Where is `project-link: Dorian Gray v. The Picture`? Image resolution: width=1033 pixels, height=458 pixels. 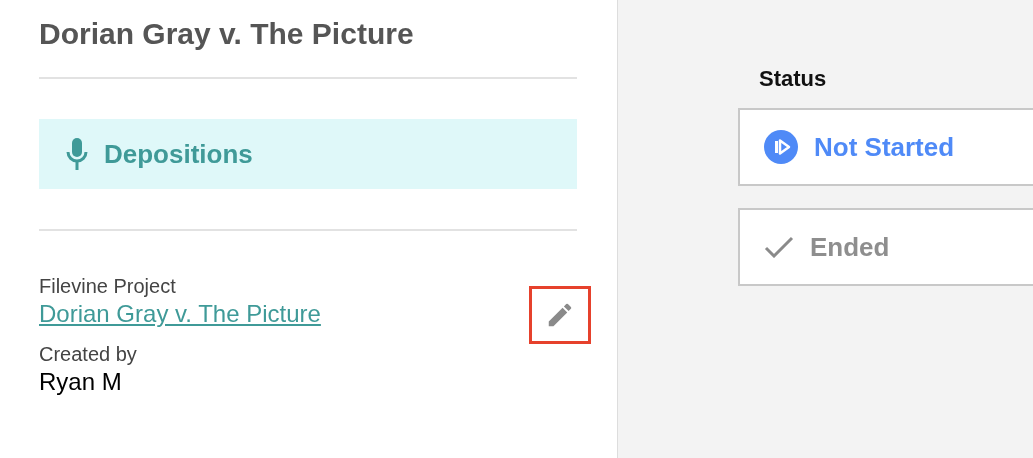
project-link: Dorian Gray v. The Picture is located at coordinates (180, 314).